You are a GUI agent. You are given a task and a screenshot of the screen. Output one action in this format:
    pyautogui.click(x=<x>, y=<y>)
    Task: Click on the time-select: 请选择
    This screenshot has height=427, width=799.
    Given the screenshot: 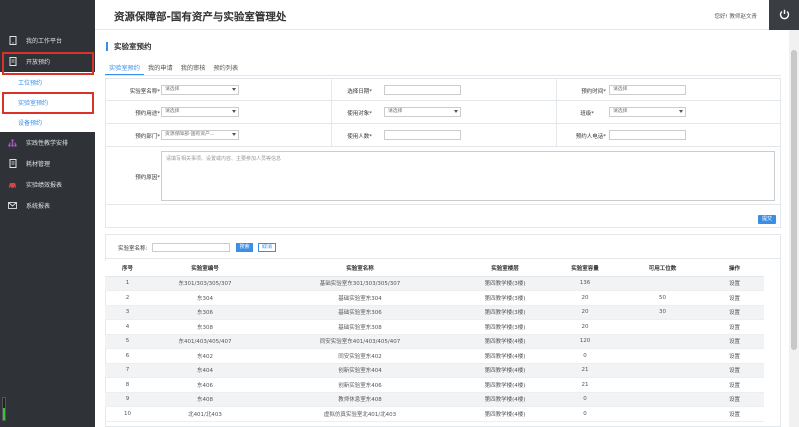 What is the action you would take?
    pyautogui.click(x=647, y=90)
    